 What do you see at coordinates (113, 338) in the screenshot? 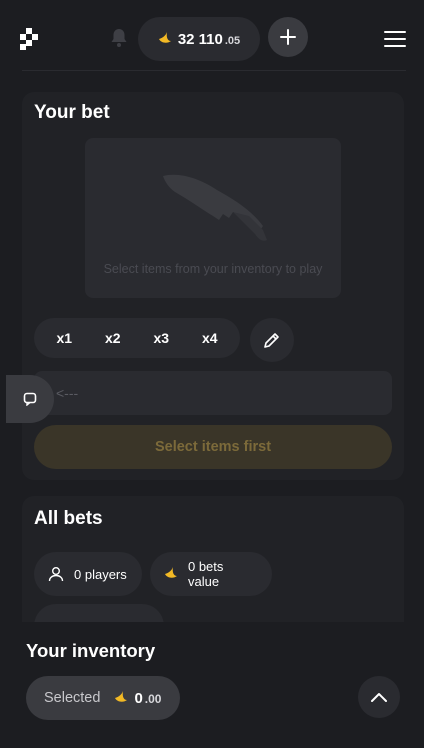
I see `multiplier-x2-button: x2` at bounding box center [113, 338].